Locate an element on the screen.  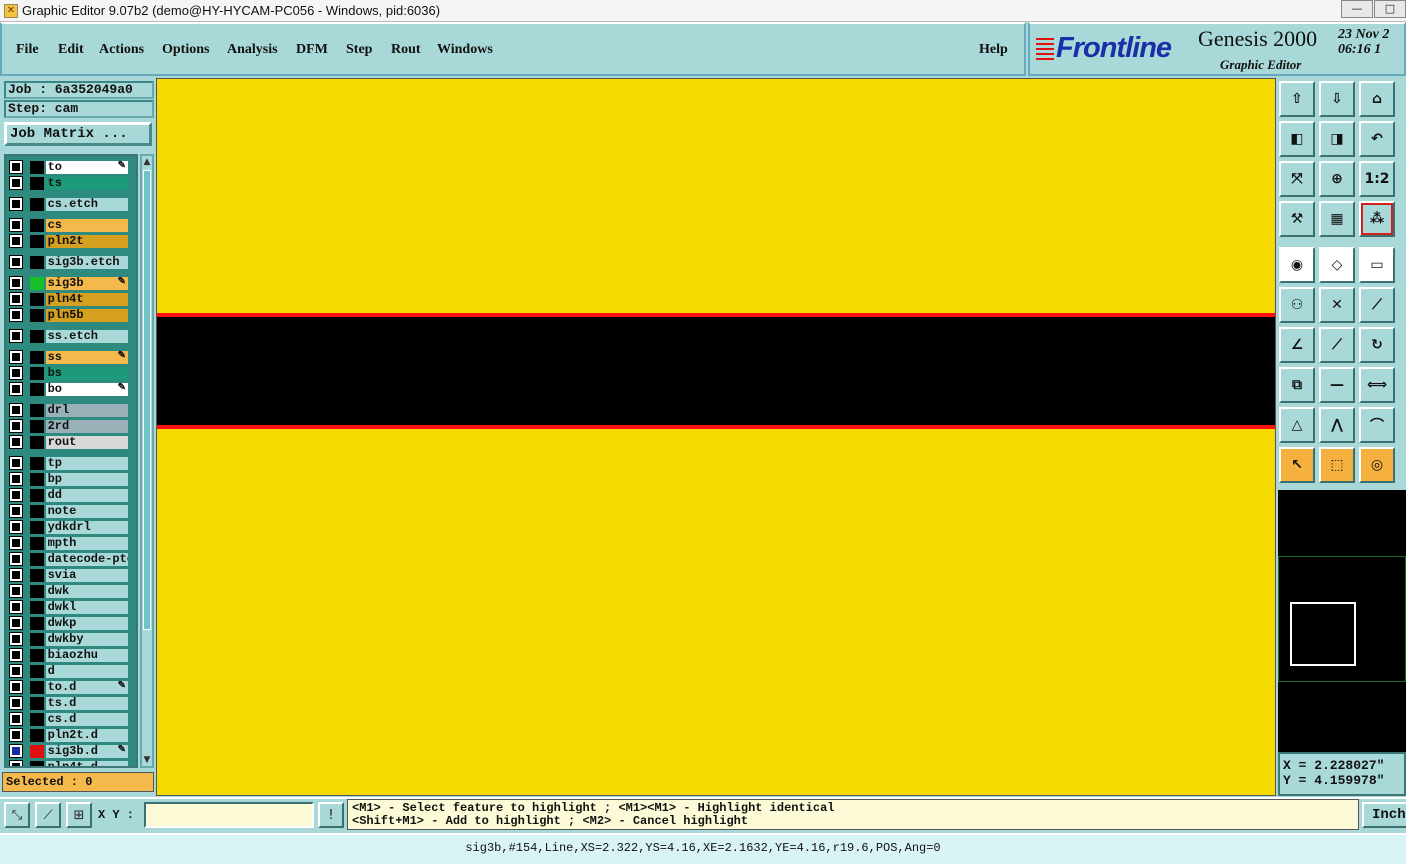
undo-view-icon: ↶ is located at coordinates (1377, 139).